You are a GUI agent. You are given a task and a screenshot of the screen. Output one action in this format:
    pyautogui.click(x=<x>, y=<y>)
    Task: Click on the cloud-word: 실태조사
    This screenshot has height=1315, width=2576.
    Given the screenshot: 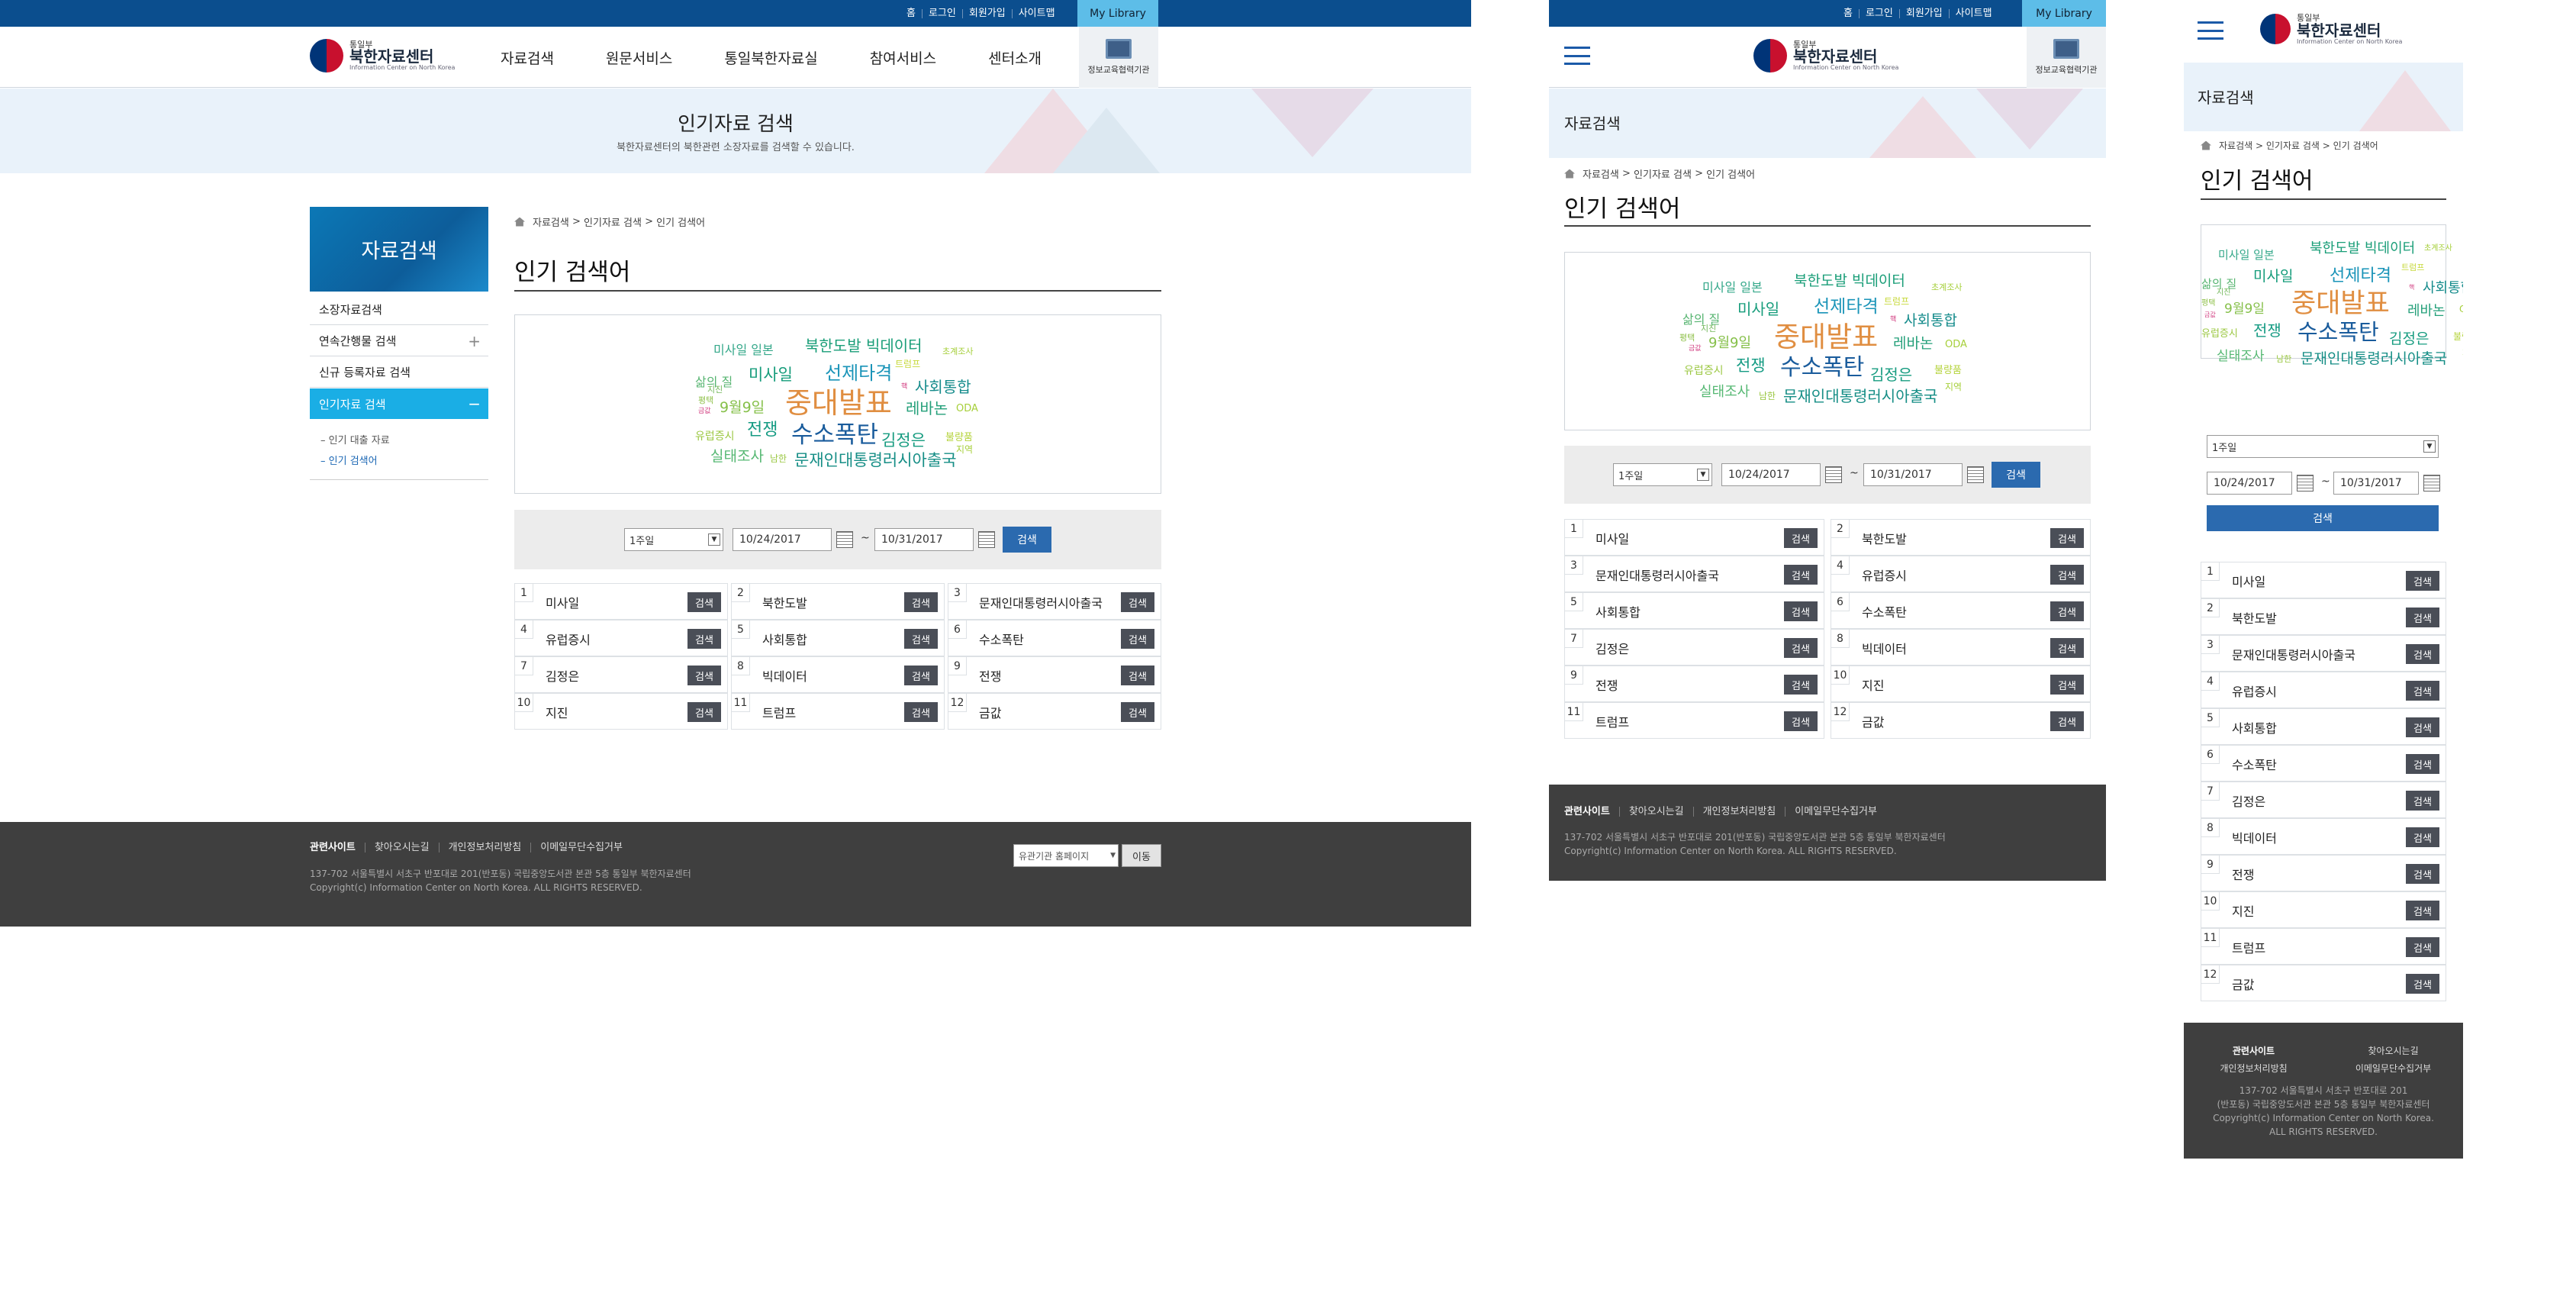 What is the action you would take?
    pyautogui.click(x=2241, y=356)
    